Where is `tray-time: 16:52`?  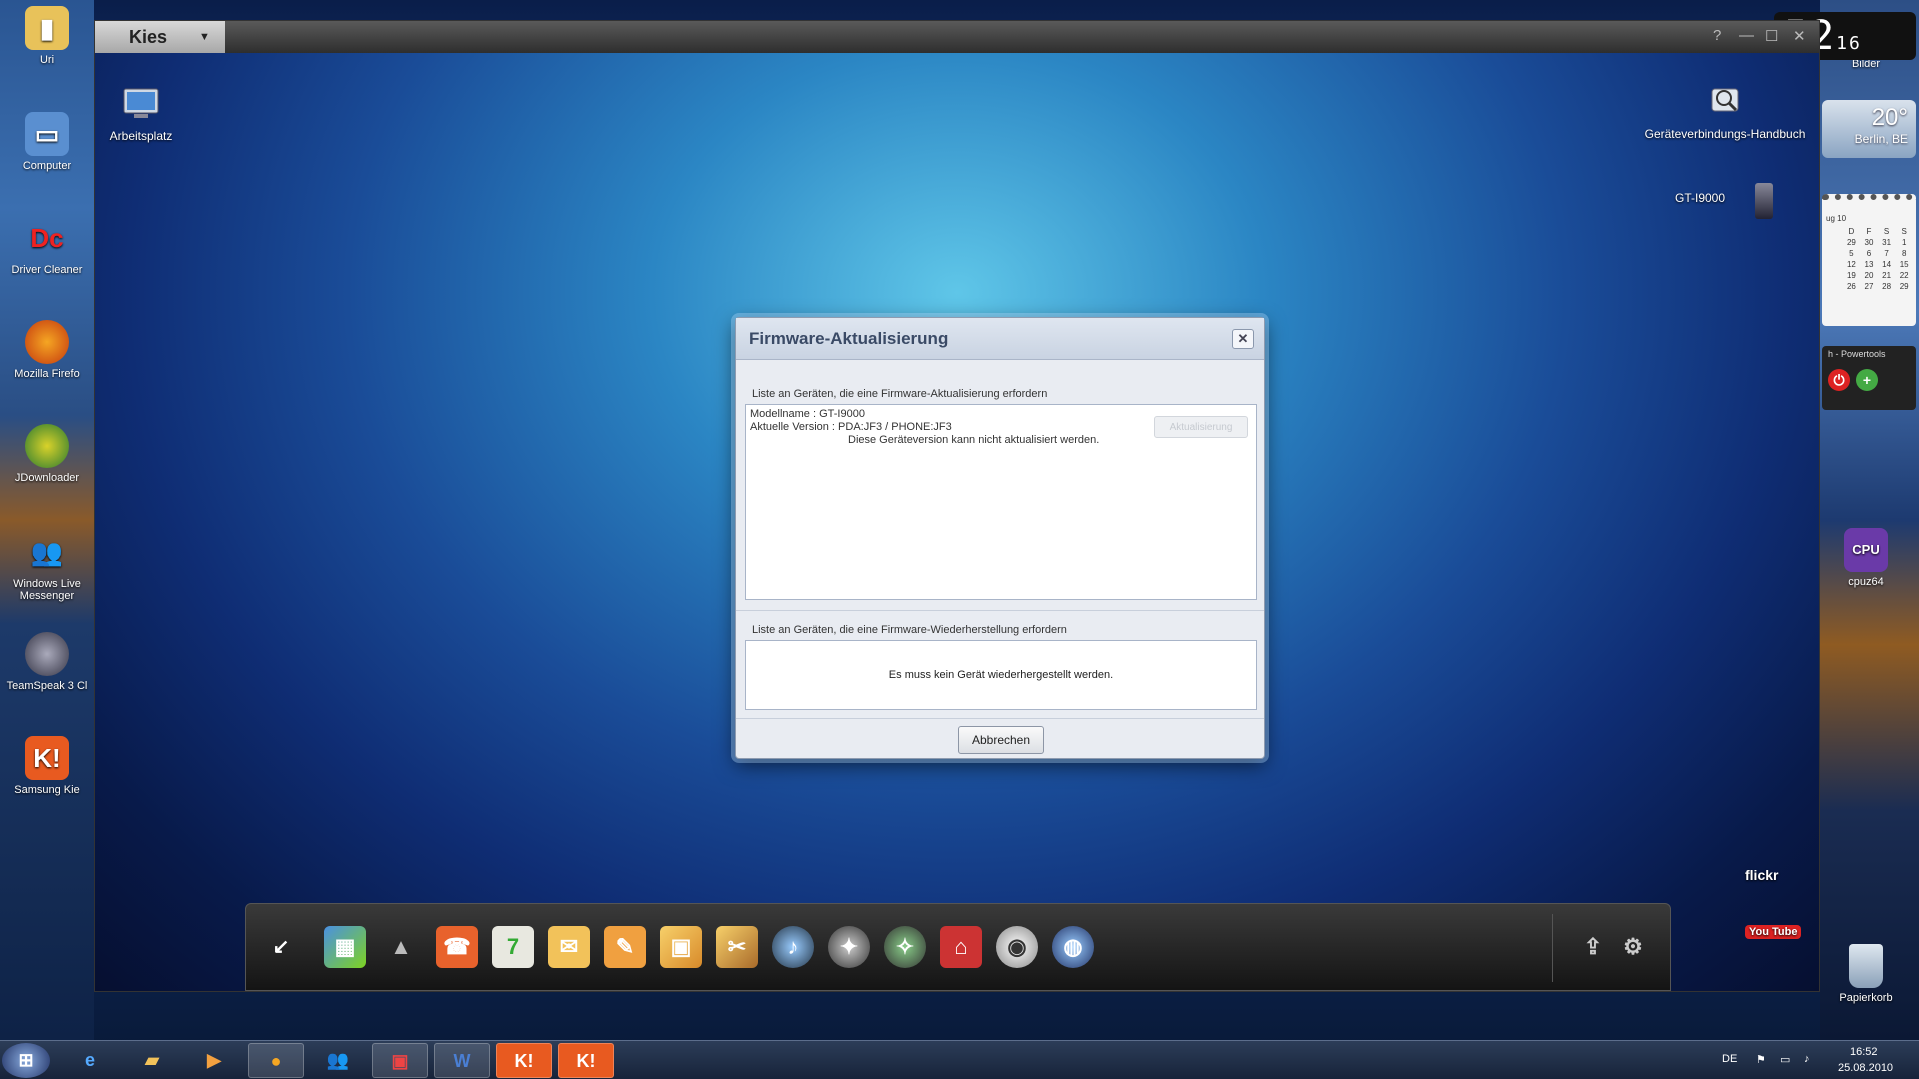 tray-time: 16:52 is located at coordinates (1864, 1052).